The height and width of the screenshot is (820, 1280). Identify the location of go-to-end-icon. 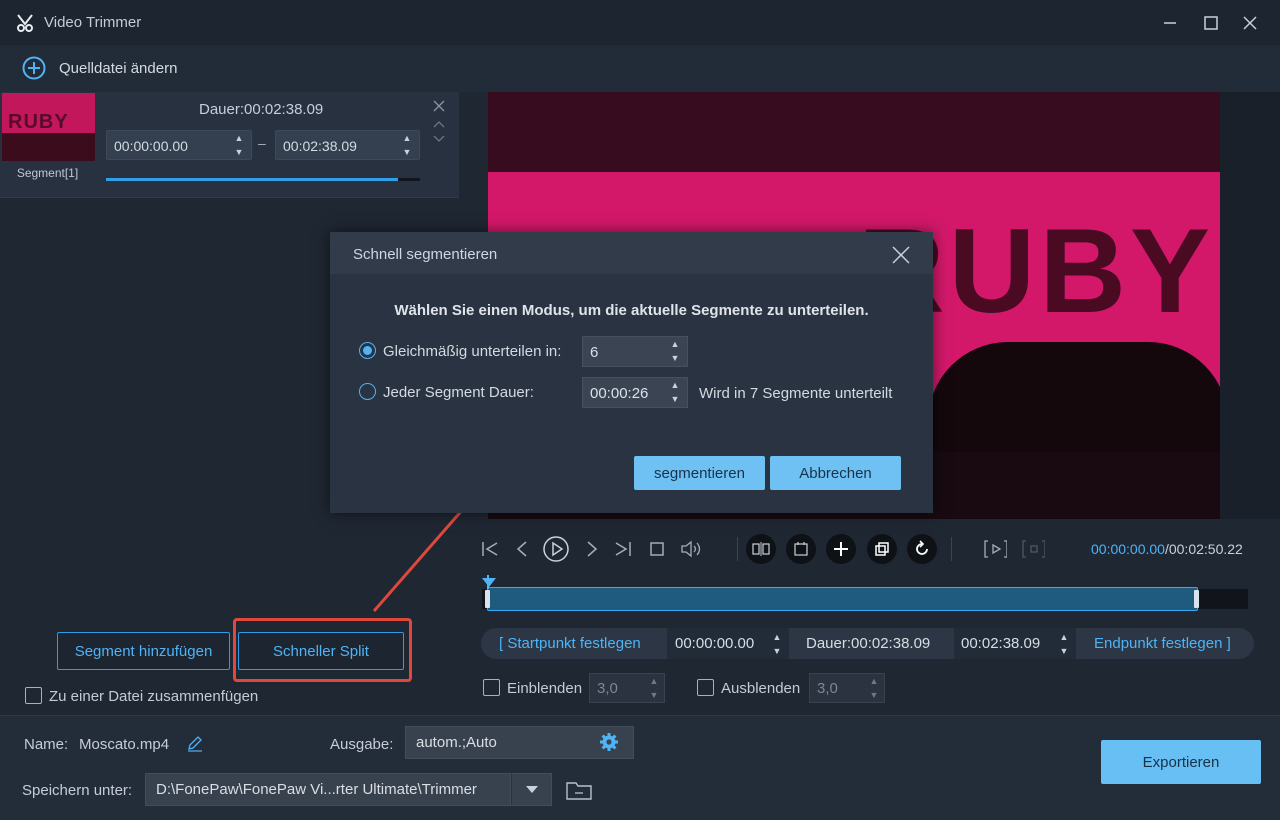
(623, 549).